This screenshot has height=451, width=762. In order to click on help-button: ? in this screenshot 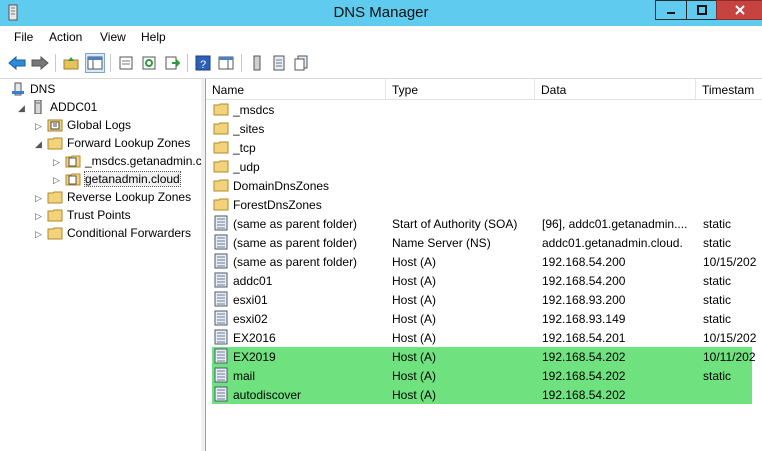, I will do `click(203, 63)`.